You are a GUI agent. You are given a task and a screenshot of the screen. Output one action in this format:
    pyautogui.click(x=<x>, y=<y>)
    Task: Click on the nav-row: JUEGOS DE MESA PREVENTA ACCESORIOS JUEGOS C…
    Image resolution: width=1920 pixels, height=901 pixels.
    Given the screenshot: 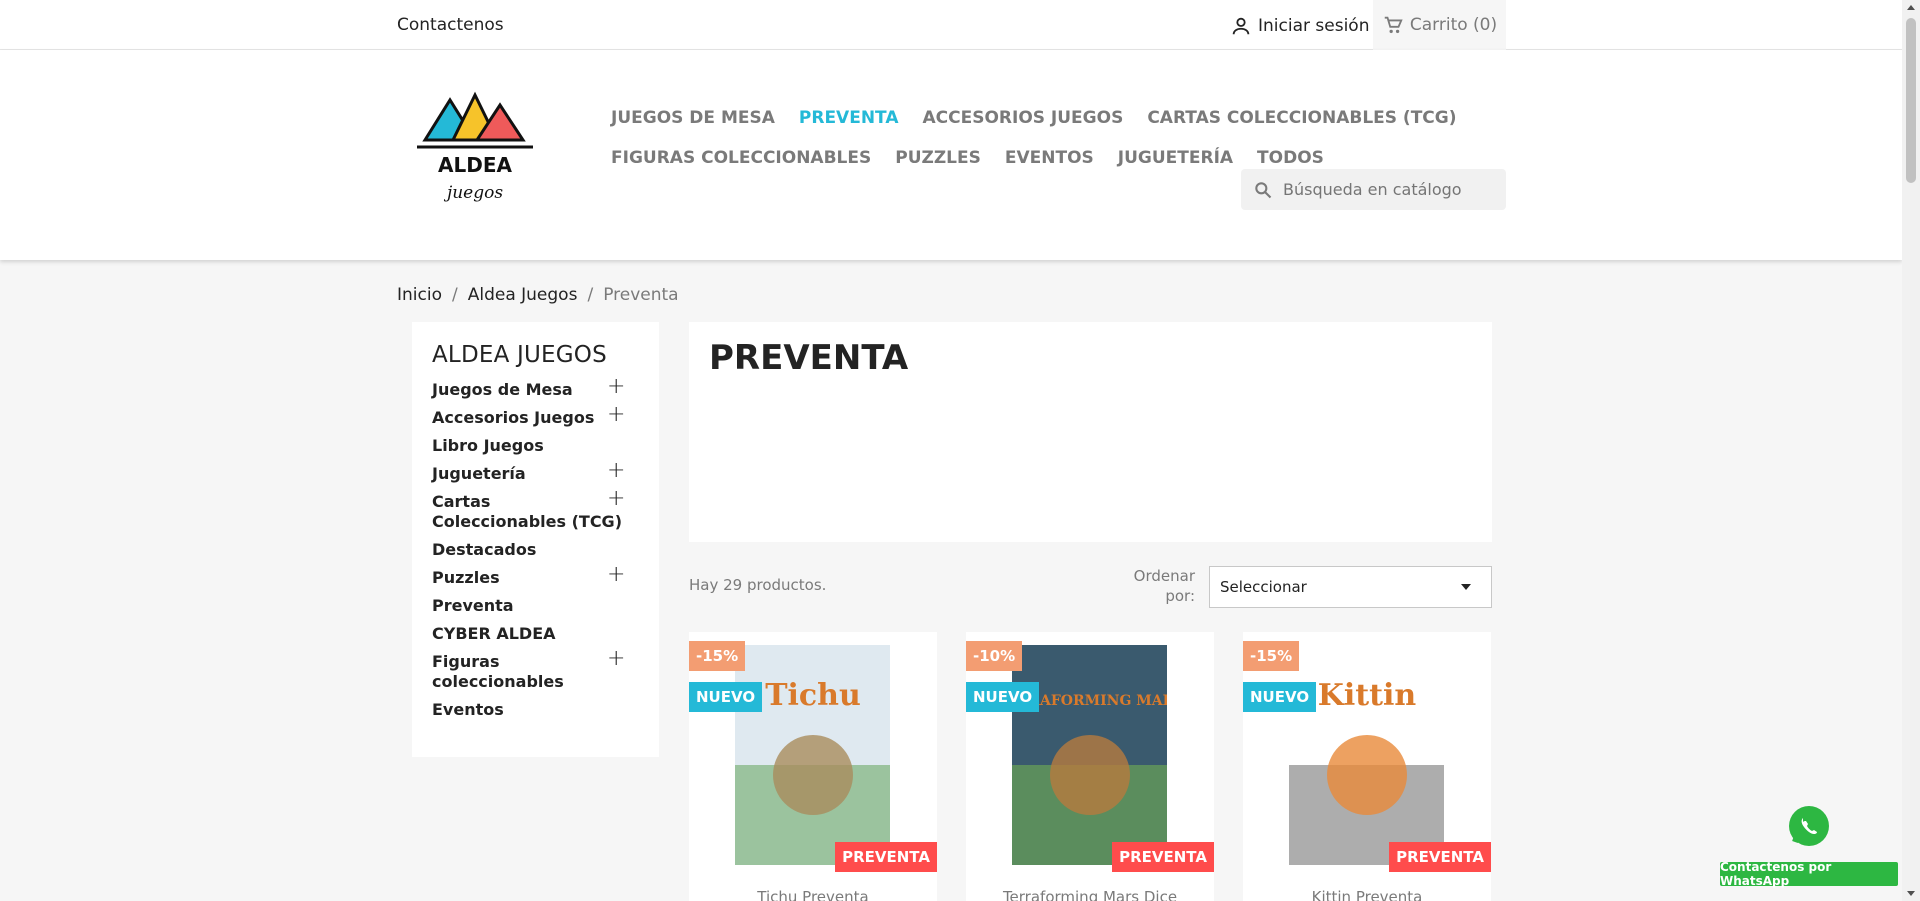 What is the action you would take?
    pyautogui.click(x=1034, y=118)
    